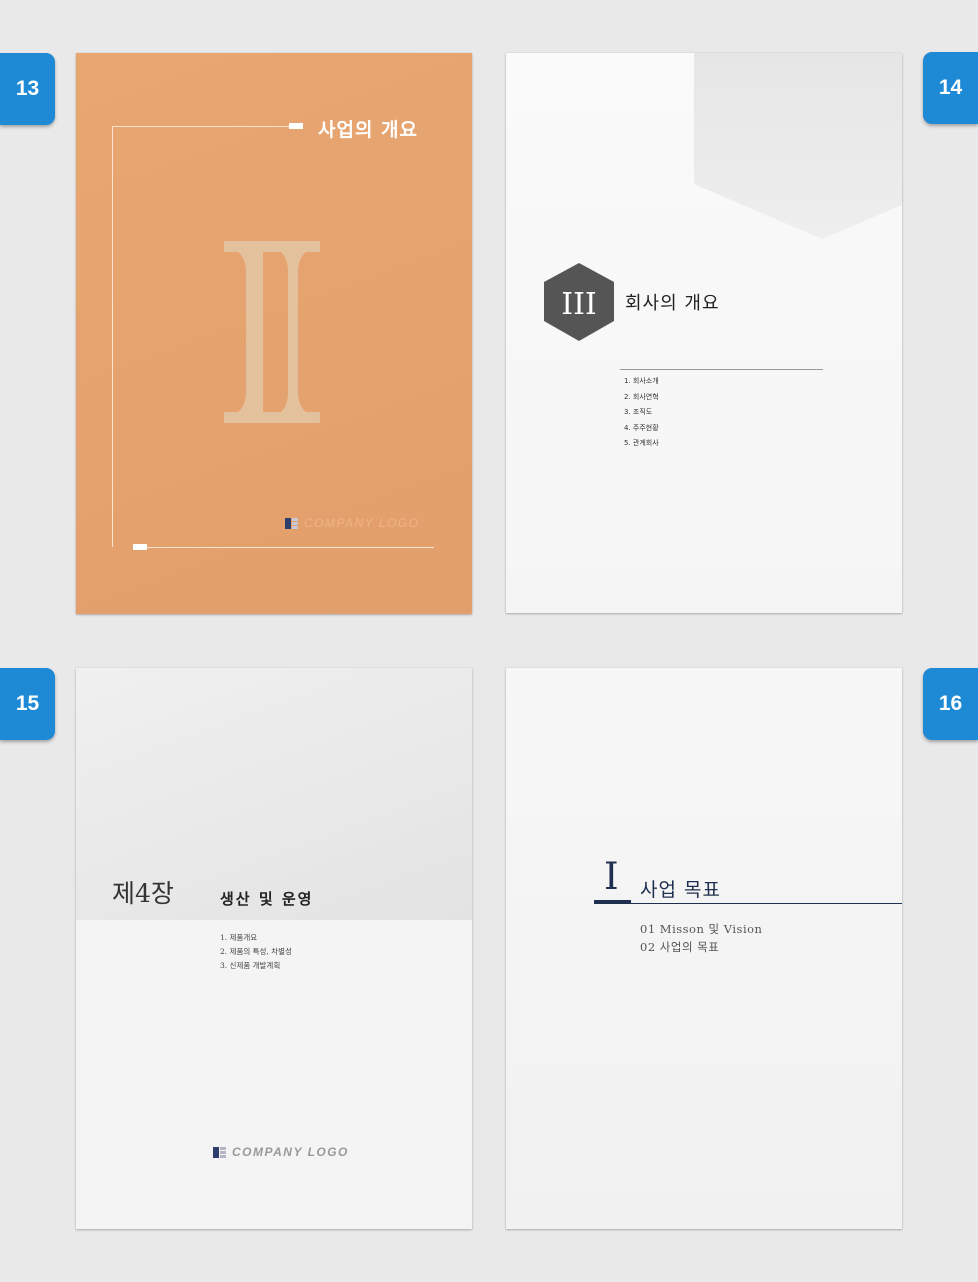 The width and height of the screenshot is (978, 1282). I want to click on toc-item: 5. 관계회사, so click(641, 443).